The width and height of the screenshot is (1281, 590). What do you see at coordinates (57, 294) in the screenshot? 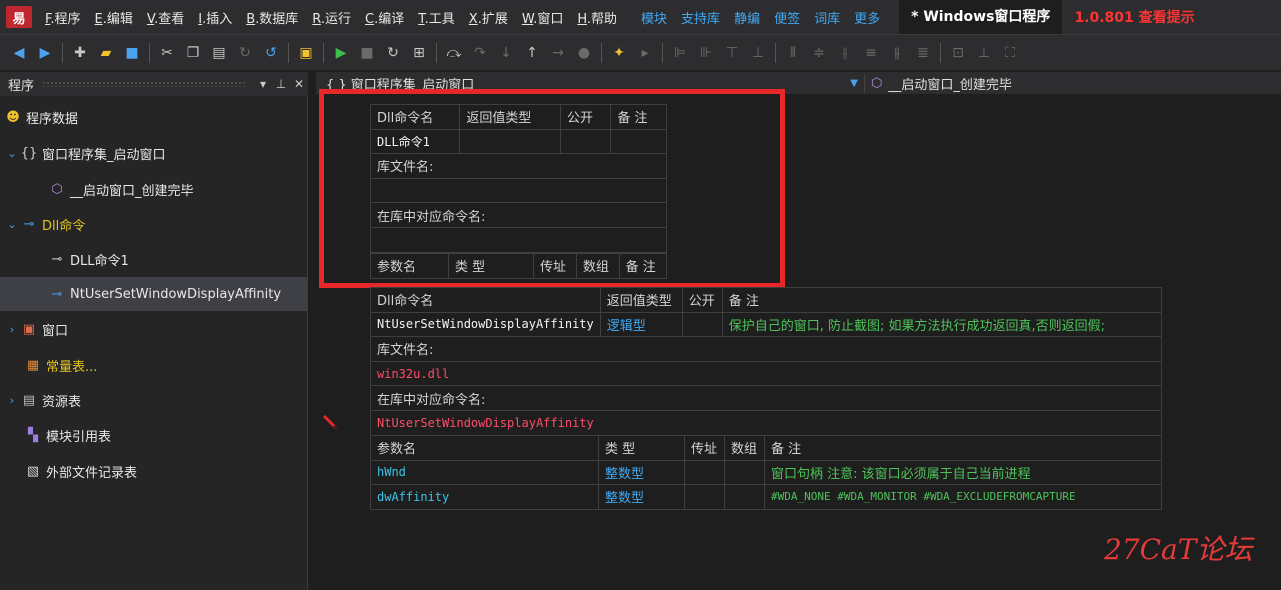
I see `plug-icon: ⊸` at bounding box center [57, 294].